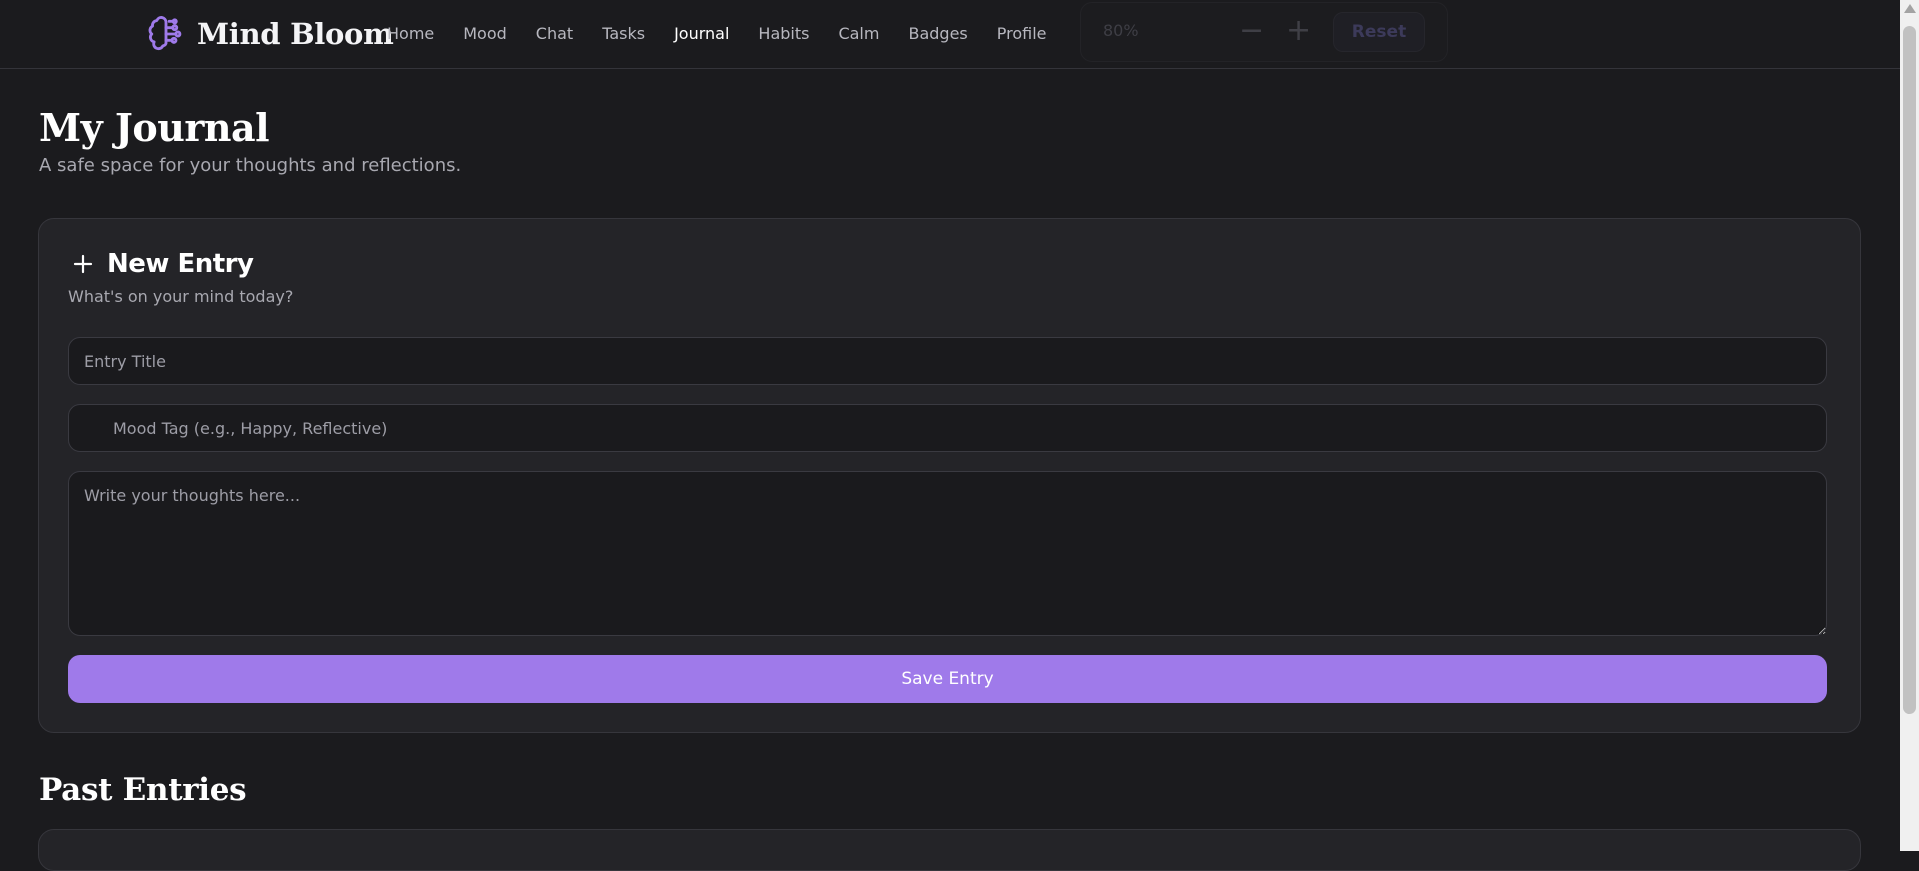 This screenshot has width=1919, height=871. I want to click on nav-item-mood: Mood, so click(485, 33).